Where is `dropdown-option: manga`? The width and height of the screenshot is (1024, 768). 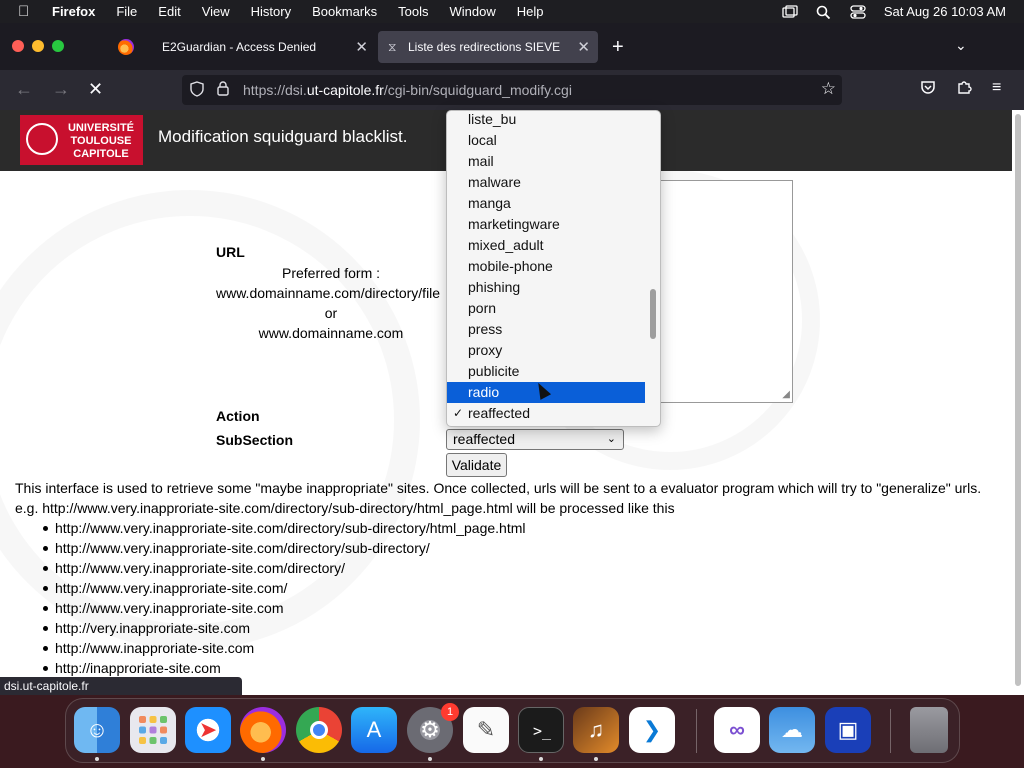 dropdown-option: manga is located at coordinates (546, 203).